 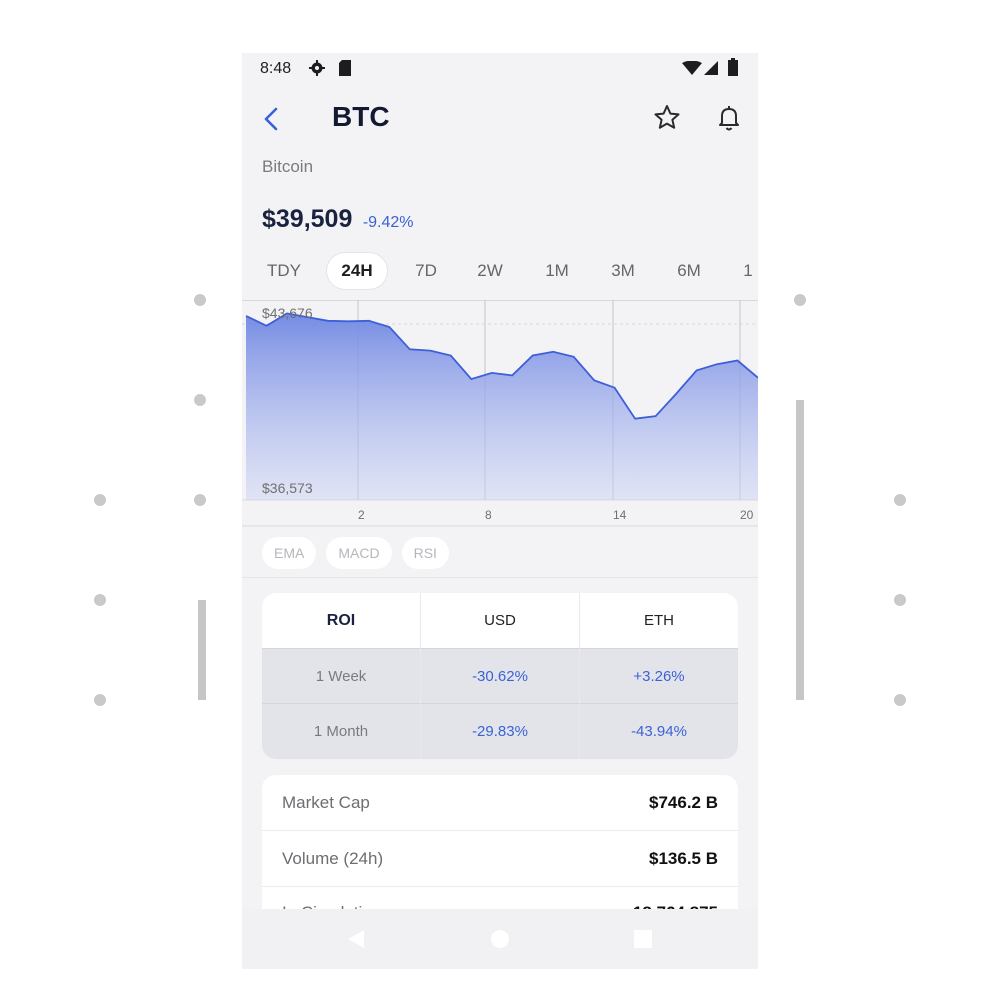 I want to click on roi-header-row: ROI USD ETH, so click(x=500, y=620).